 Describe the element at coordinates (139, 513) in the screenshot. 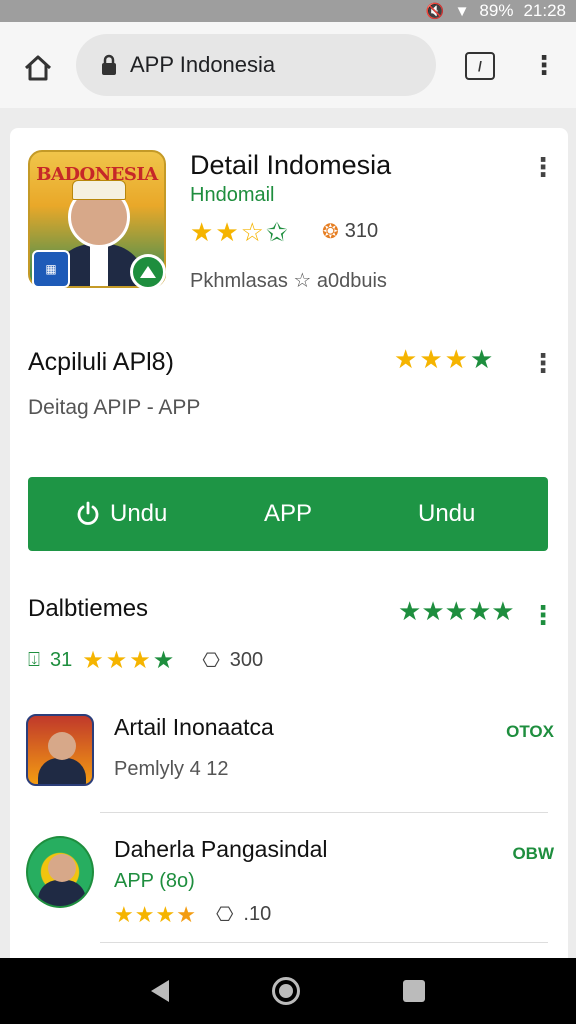

I see `install-label-1-text: Undu` at that location.